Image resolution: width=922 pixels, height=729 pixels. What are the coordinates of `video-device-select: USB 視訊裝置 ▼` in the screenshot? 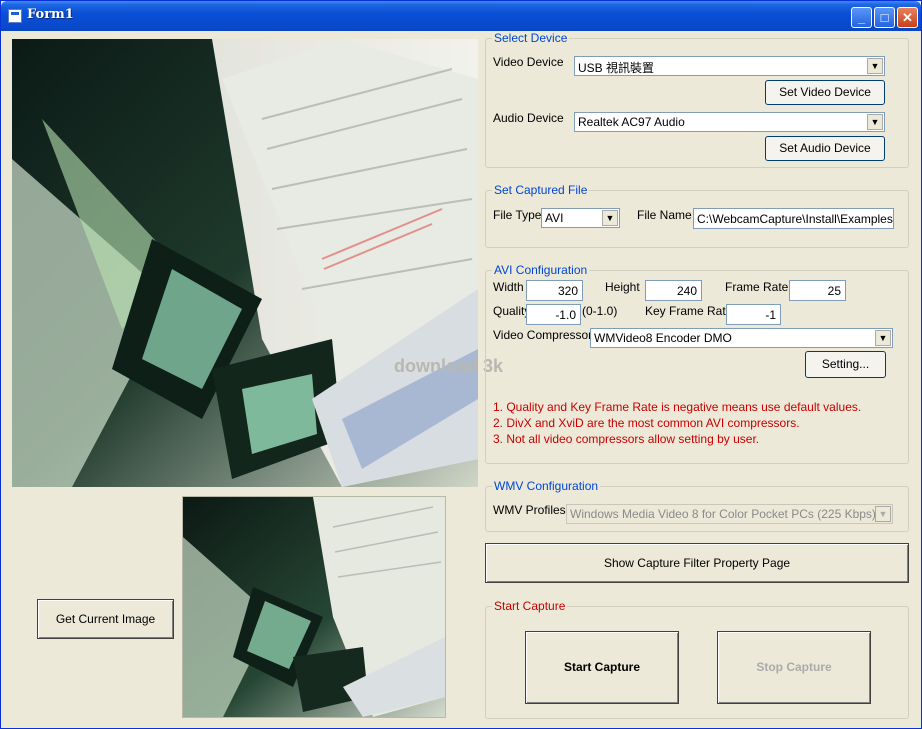 It's located at (729, 66).